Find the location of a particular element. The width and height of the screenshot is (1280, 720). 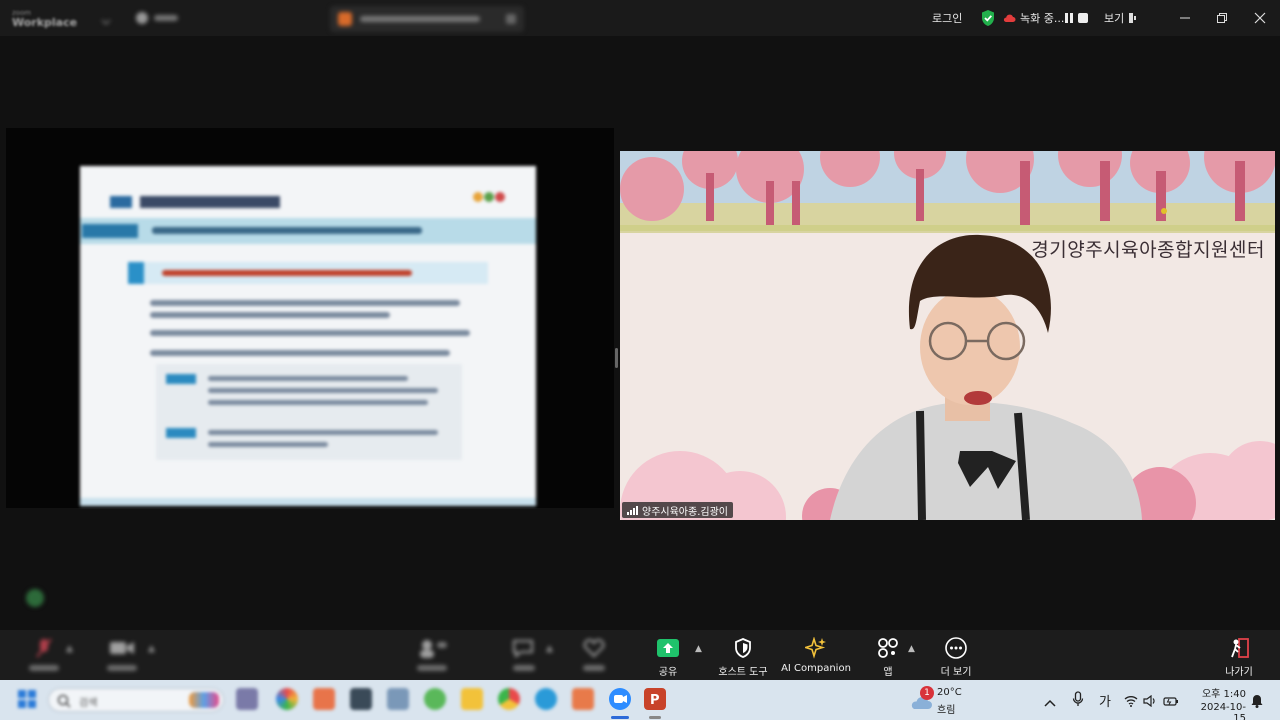

running-app-indicator is located at coordinates (655, 717).